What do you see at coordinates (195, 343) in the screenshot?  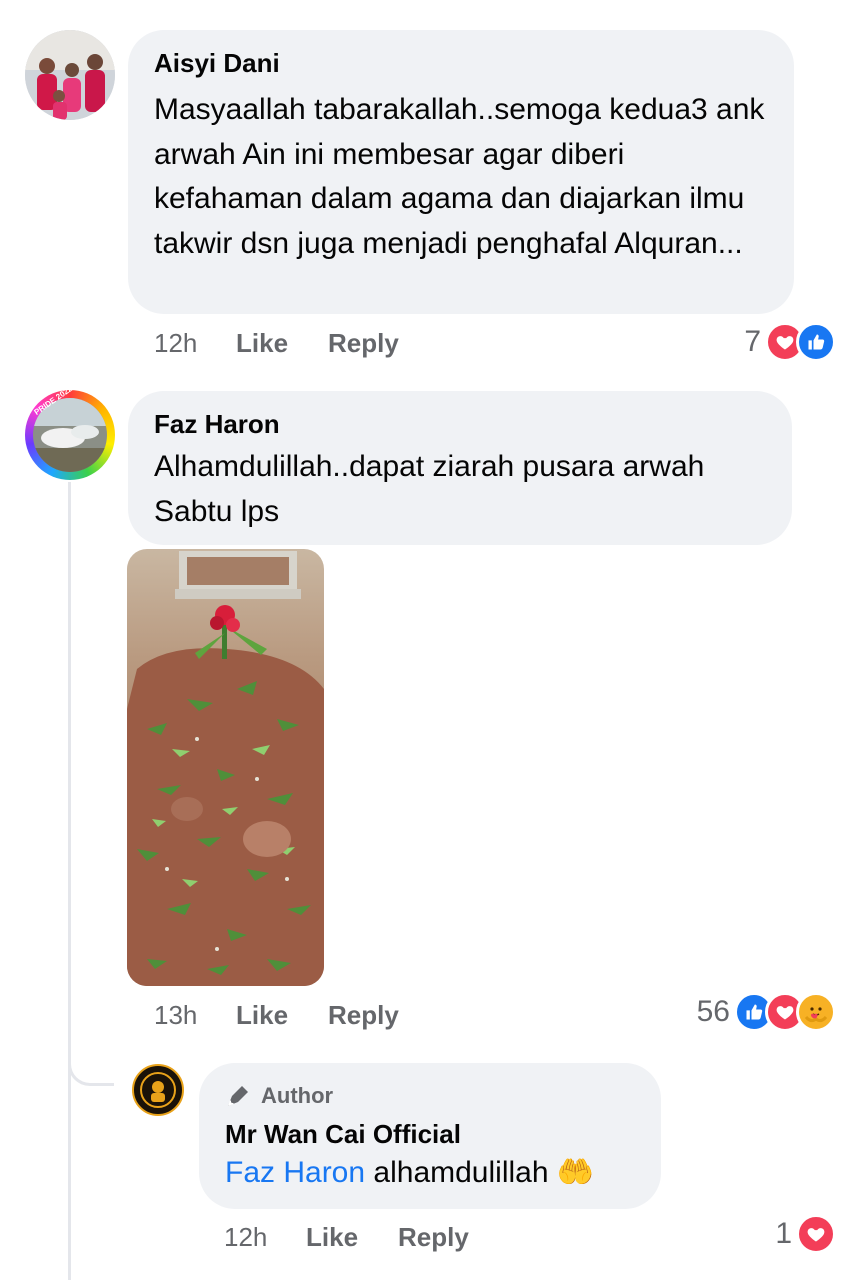 I see `comment-time: 12h` at bounding box center [195, 343].